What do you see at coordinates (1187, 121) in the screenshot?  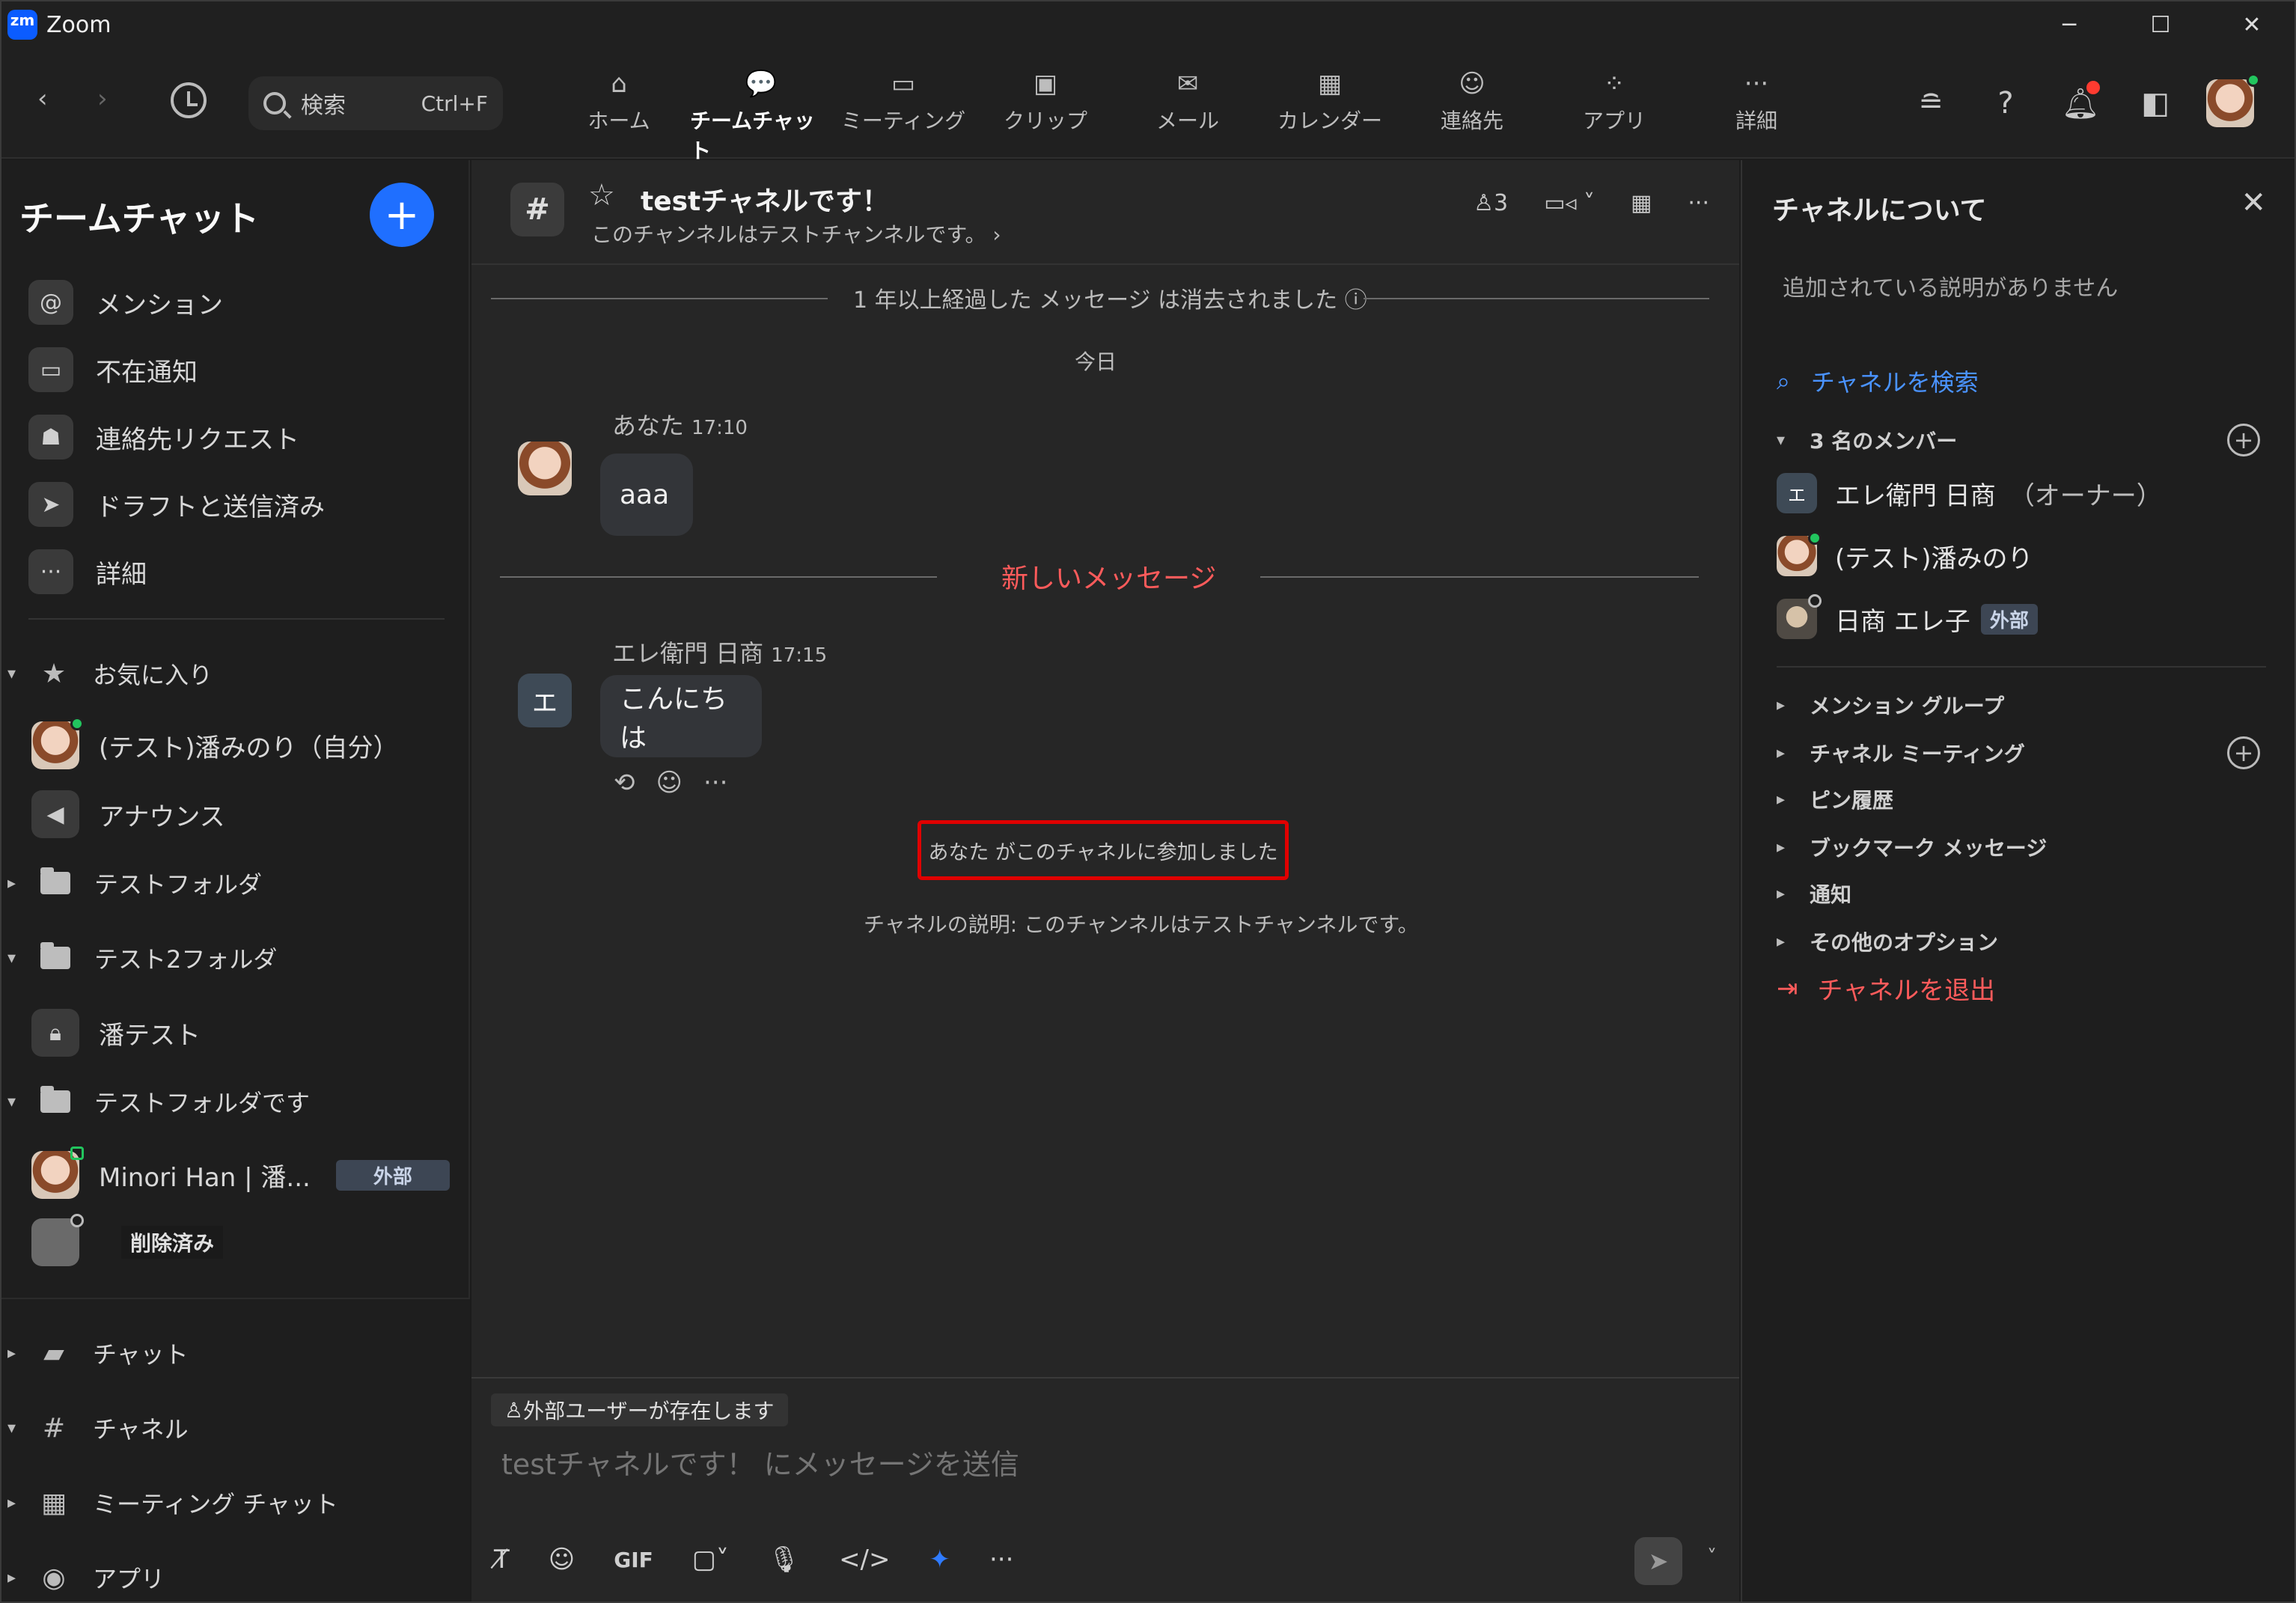 I see `tab-label: メール` at bounding box center [1187, 121].